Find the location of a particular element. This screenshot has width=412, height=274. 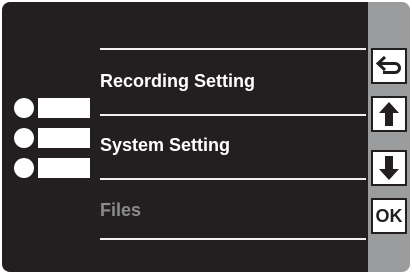

ok-label: OK is located at coordinates (389, 215).